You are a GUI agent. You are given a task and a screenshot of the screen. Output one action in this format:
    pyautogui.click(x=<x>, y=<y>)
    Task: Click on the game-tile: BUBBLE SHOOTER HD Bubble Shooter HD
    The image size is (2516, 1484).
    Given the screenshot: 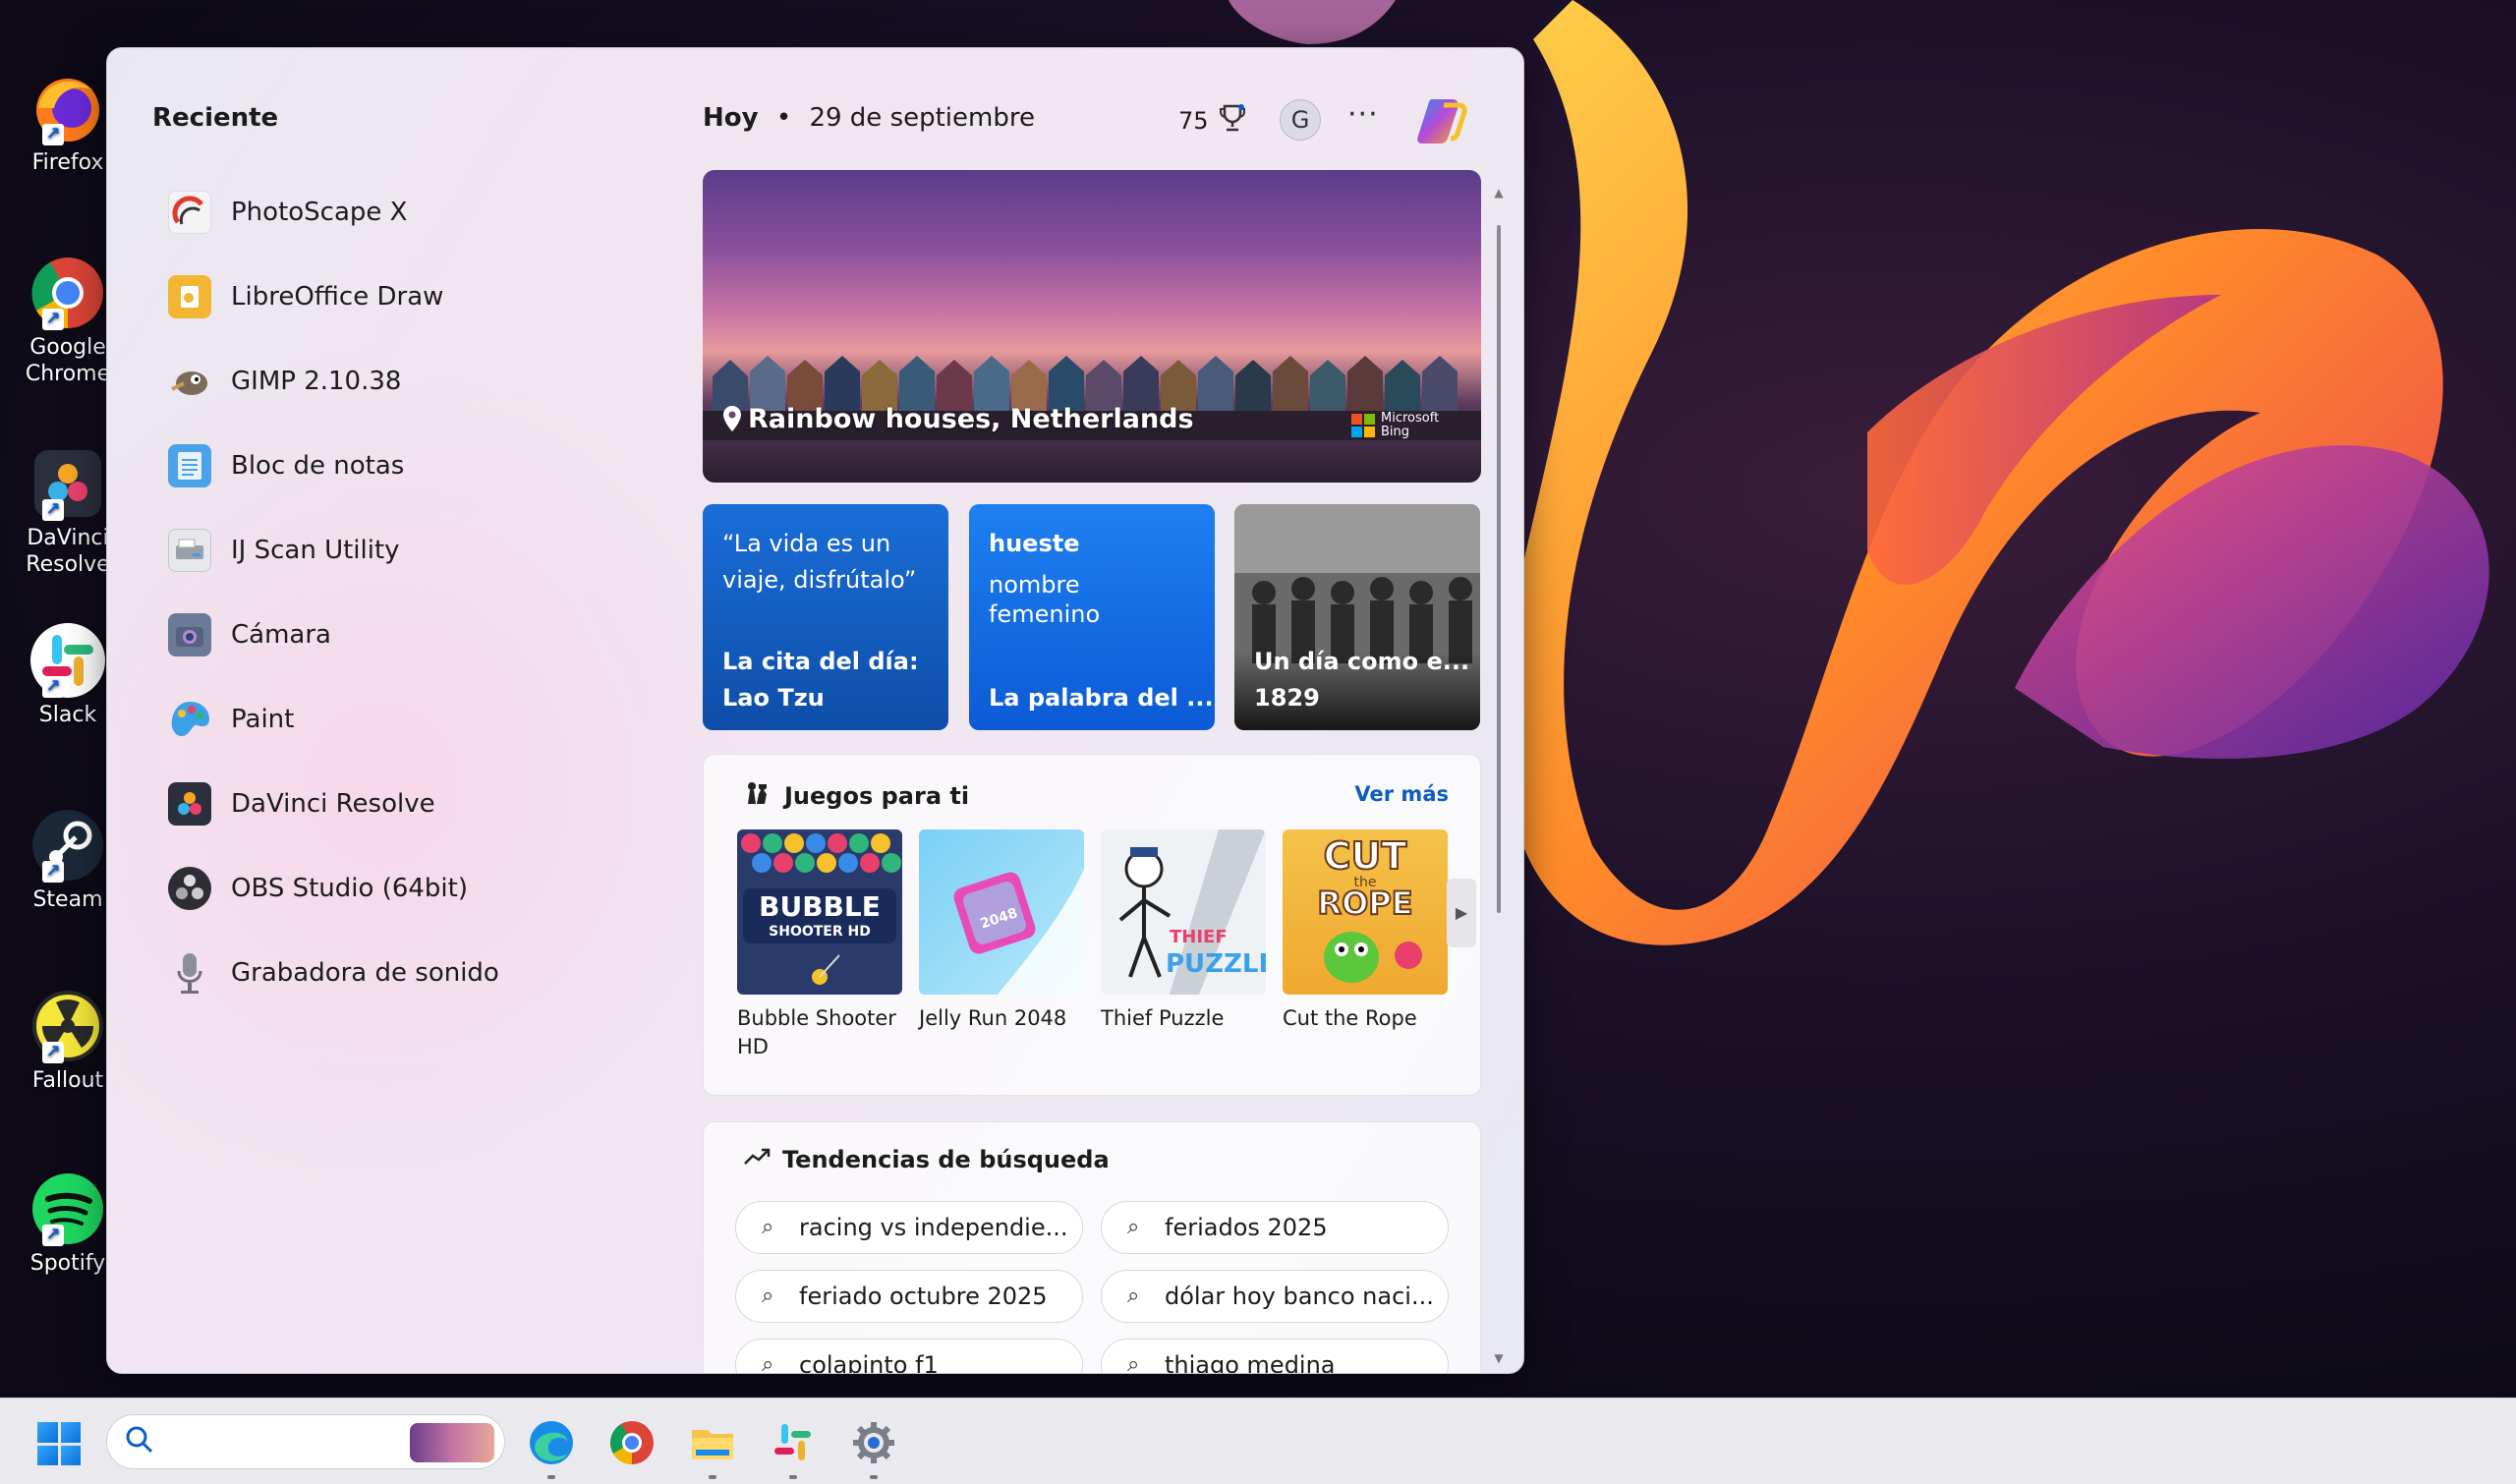 What is the action you would take?
    pyautogui.click(x=819, y=945)
    